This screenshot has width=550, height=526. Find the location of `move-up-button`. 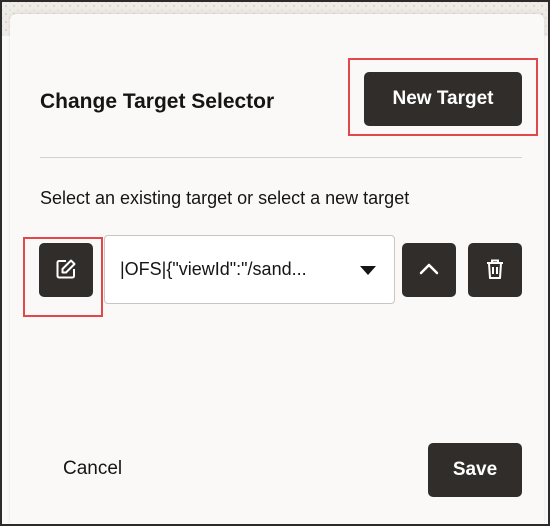

move-up-button is located at coordinates (429, 270).